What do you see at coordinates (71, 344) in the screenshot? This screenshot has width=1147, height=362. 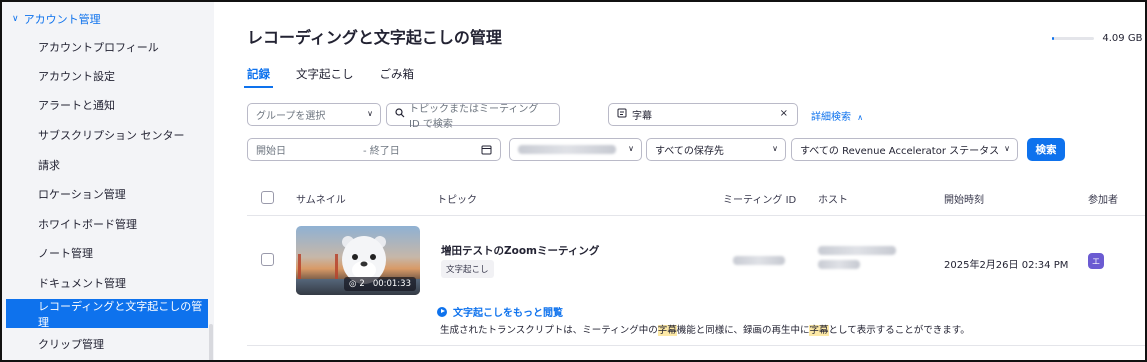 I see `sidebar-item-label: クリップ管理` at bounding box center [71, 344].